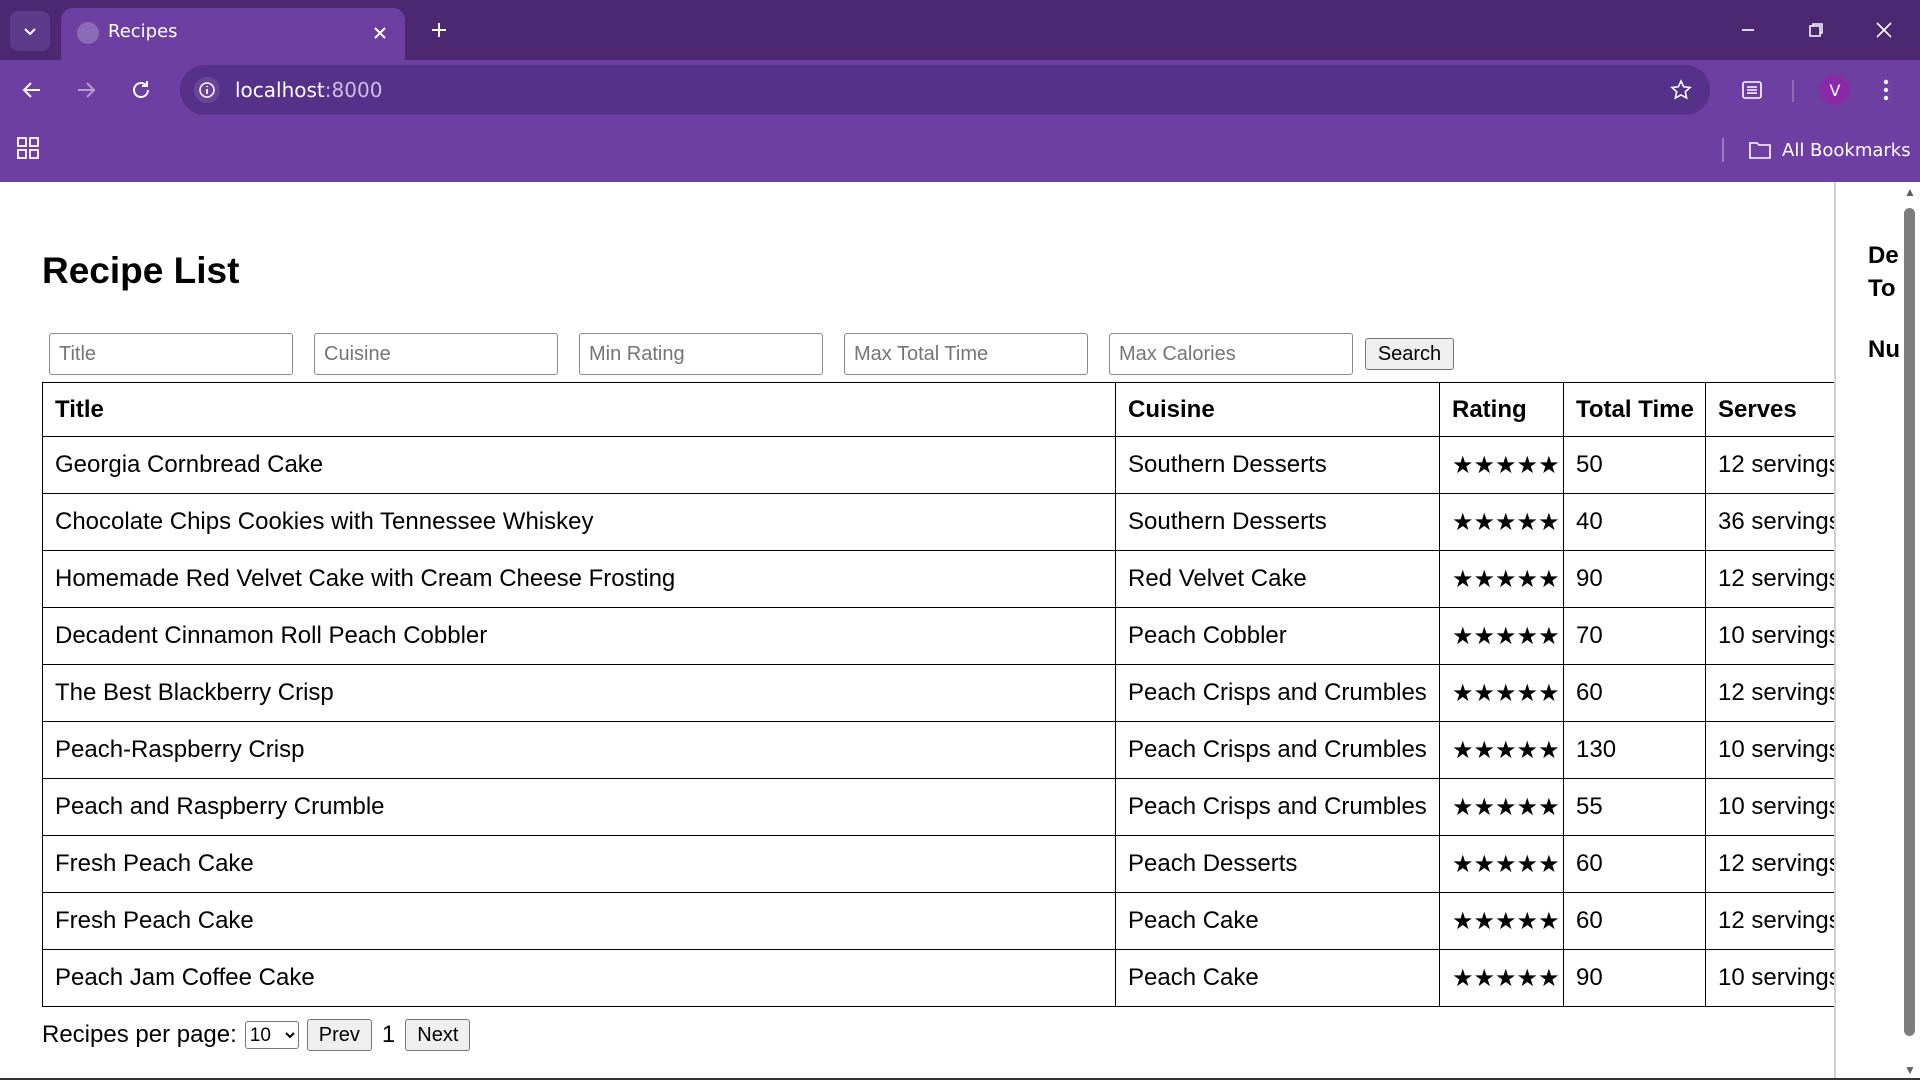 This screenshot has width=1920, height=1080. I want to click on prev-page-button: Prev, so click(339, 1035).